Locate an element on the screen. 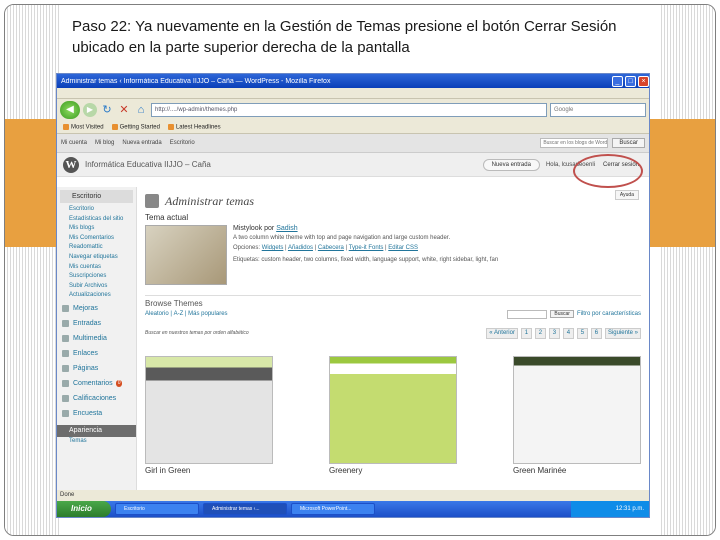 The image size is (720, 540). maximize-icon: □ is located at coordinates (630, 81).